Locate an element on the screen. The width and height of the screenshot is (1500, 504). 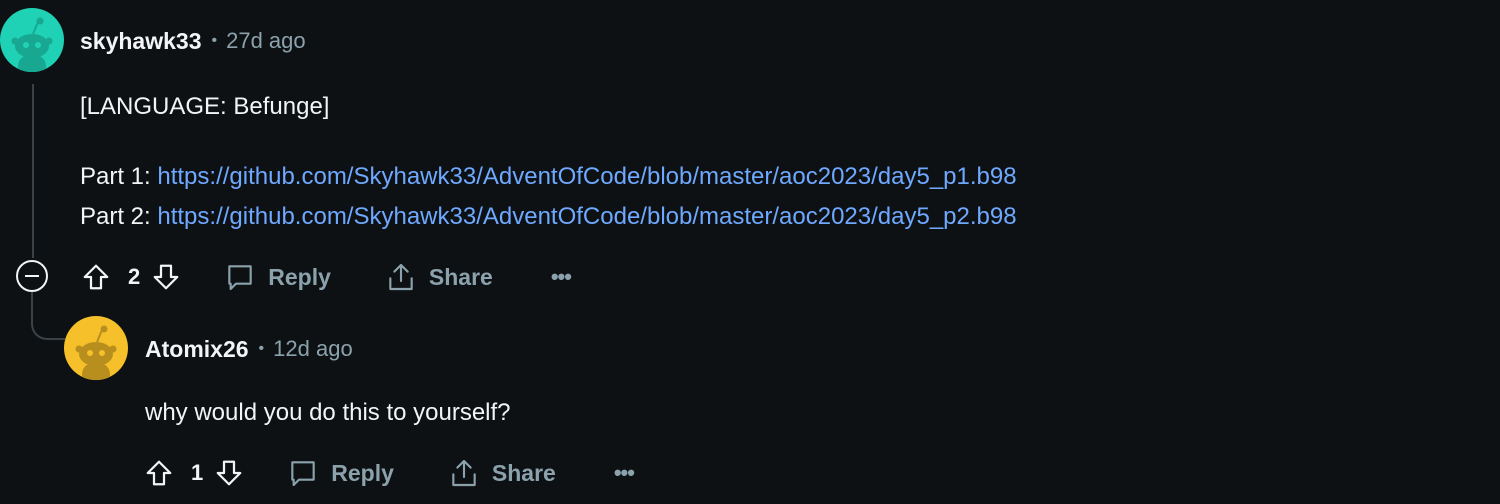
reply-body: why would you do this to yourself? is located at coordinates (328, 412).